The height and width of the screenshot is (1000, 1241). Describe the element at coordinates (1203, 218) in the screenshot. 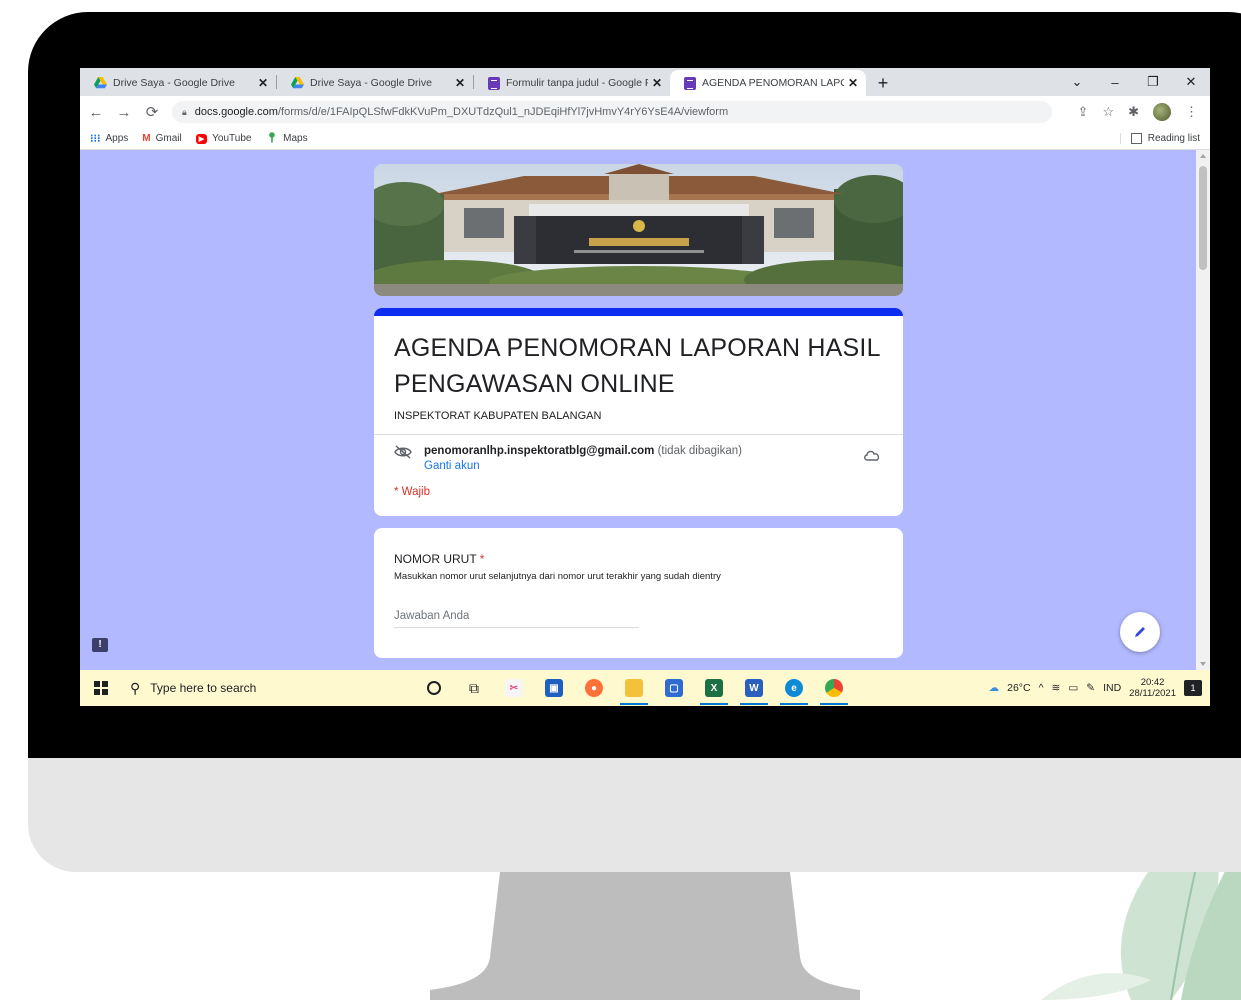

I see `scroll-thumb` at that location.